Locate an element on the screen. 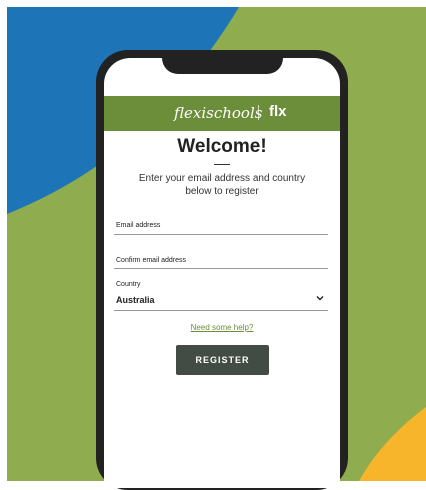 Image resolution: width=426 pixels, height=490 pixels. brand-header: flexischools flx is located at coordinates (222, 113).